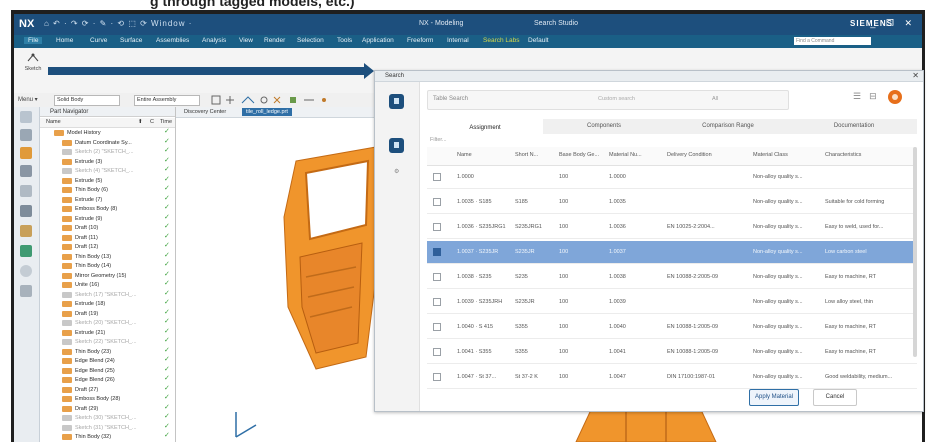 The image size is (935, 445). I want to click on tree-node: Sketch (30) "SKETCH_... ✓, so click(107, 417).